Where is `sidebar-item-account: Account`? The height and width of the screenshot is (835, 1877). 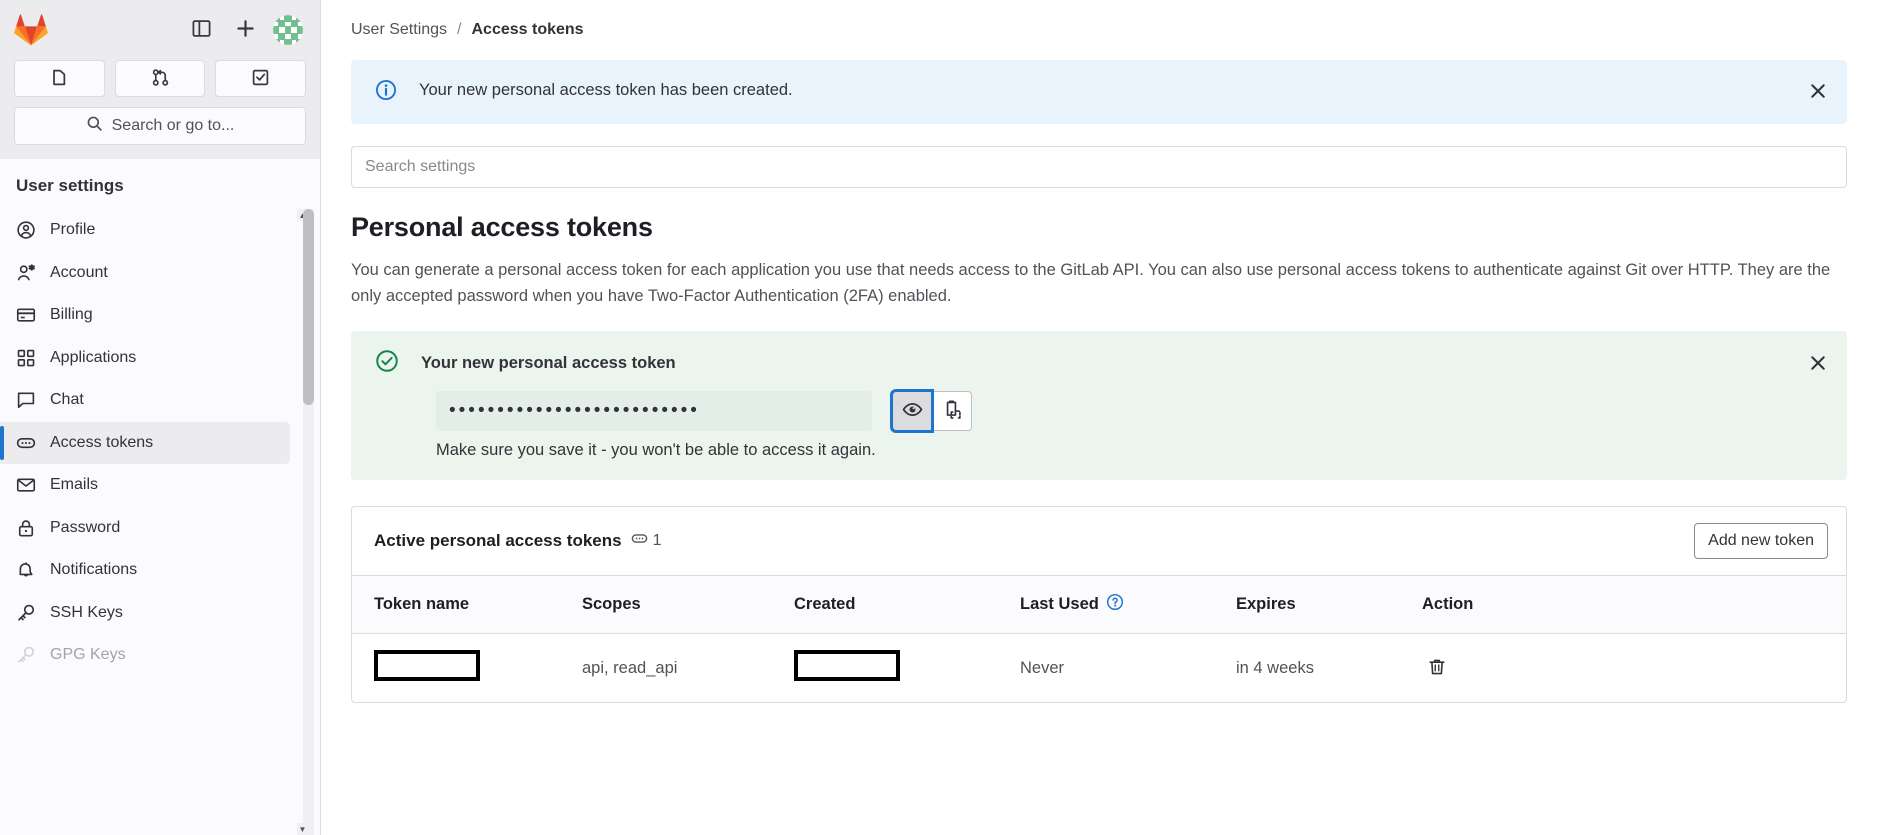
sidebar-item-account: Account is located at coordinates (145, 273).